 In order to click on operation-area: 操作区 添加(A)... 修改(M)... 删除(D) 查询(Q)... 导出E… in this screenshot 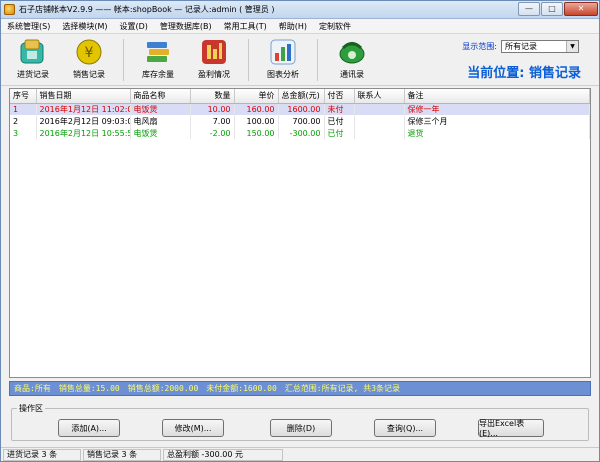, I will do `click(300, 422)`.